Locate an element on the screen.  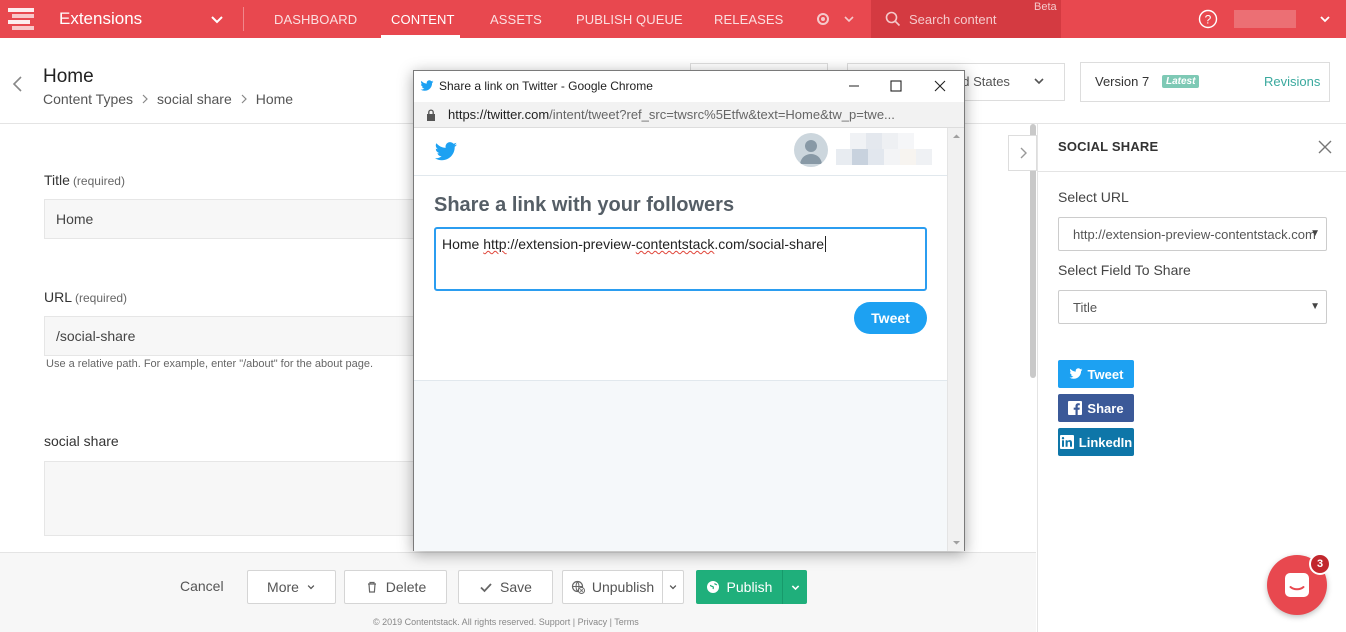
nav-dashboard: DASHBOARD is located at coordinates (315, 19).